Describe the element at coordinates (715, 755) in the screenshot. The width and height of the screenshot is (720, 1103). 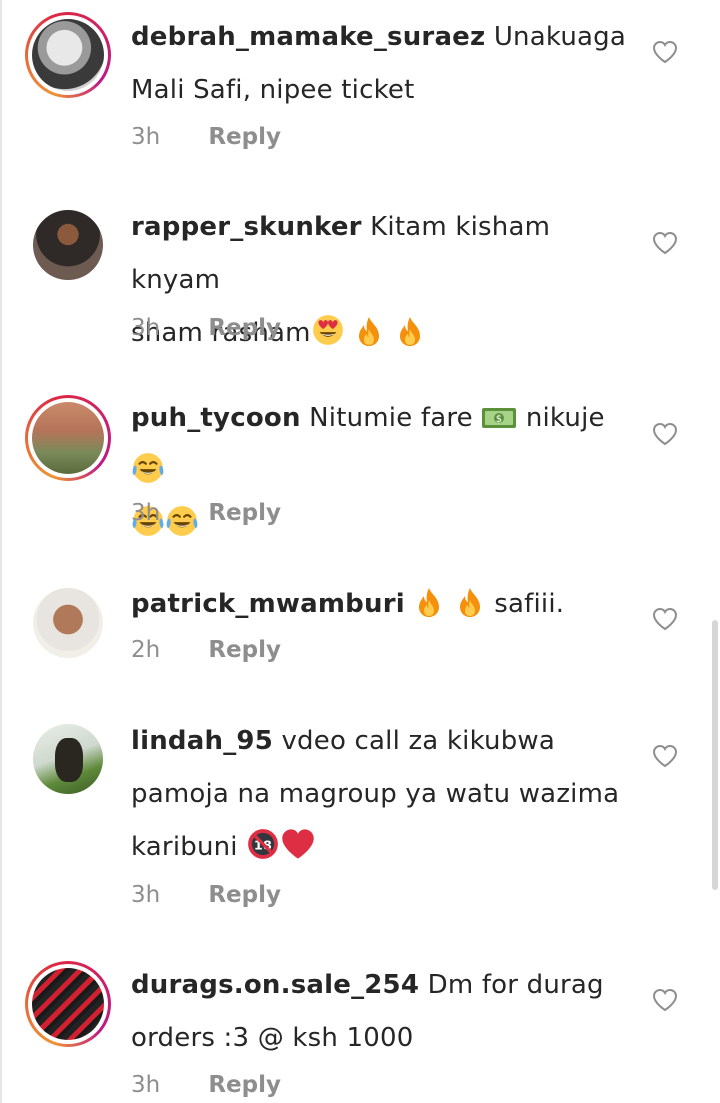
I see `scrollbar` at that location.